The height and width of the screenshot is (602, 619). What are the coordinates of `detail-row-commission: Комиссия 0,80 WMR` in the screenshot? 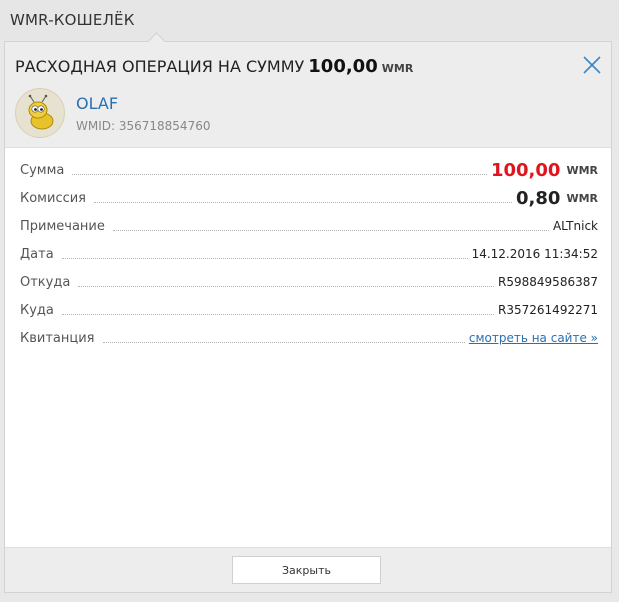 It's located at (309, 198).